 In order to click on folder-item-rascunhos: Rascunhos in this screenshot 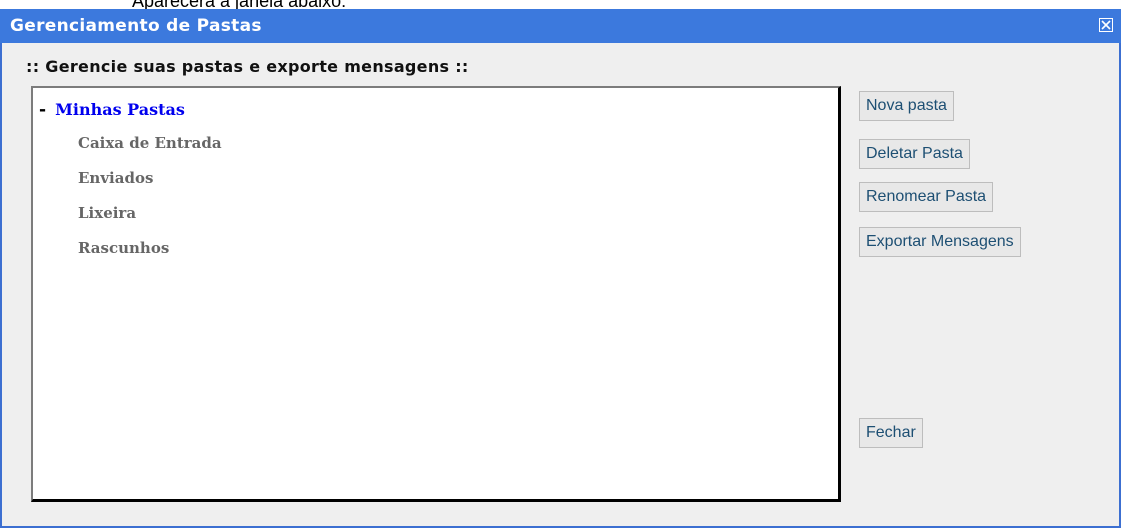, I will do `click(150, 256)`.